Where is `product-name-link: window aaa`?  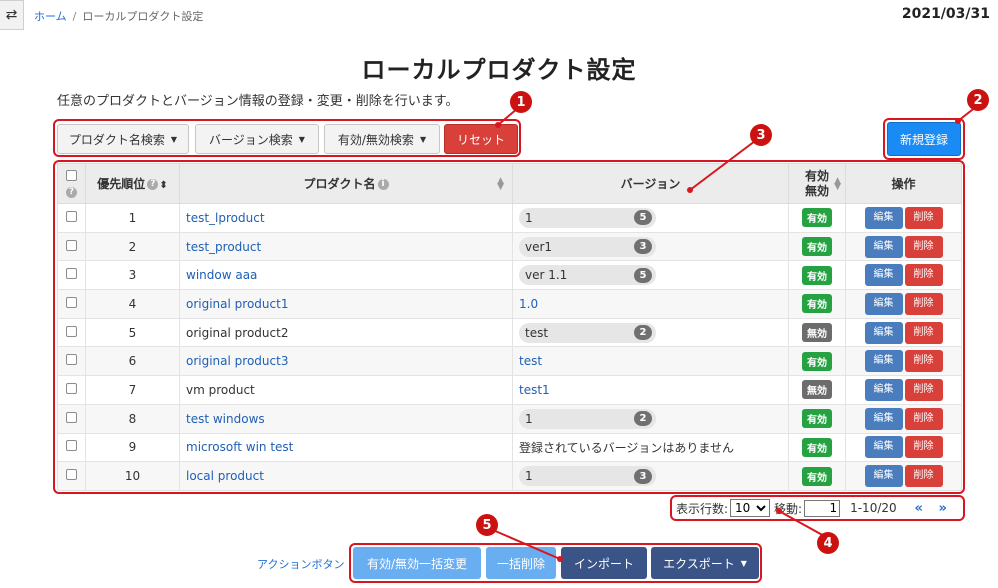 product-name-link: window aaa is located at coordinates (221, 275).